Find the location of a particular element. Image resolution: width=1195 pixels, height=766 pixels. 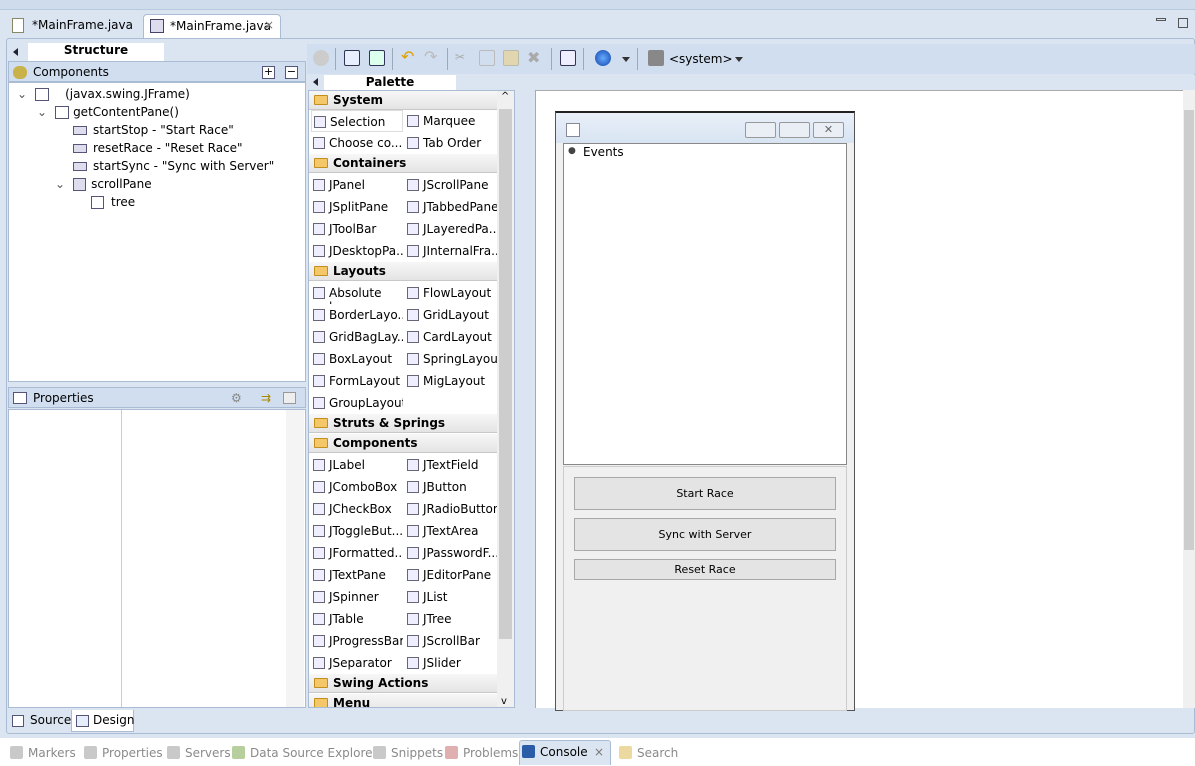

properties-scrollbar is located at coordinates (295, 558).